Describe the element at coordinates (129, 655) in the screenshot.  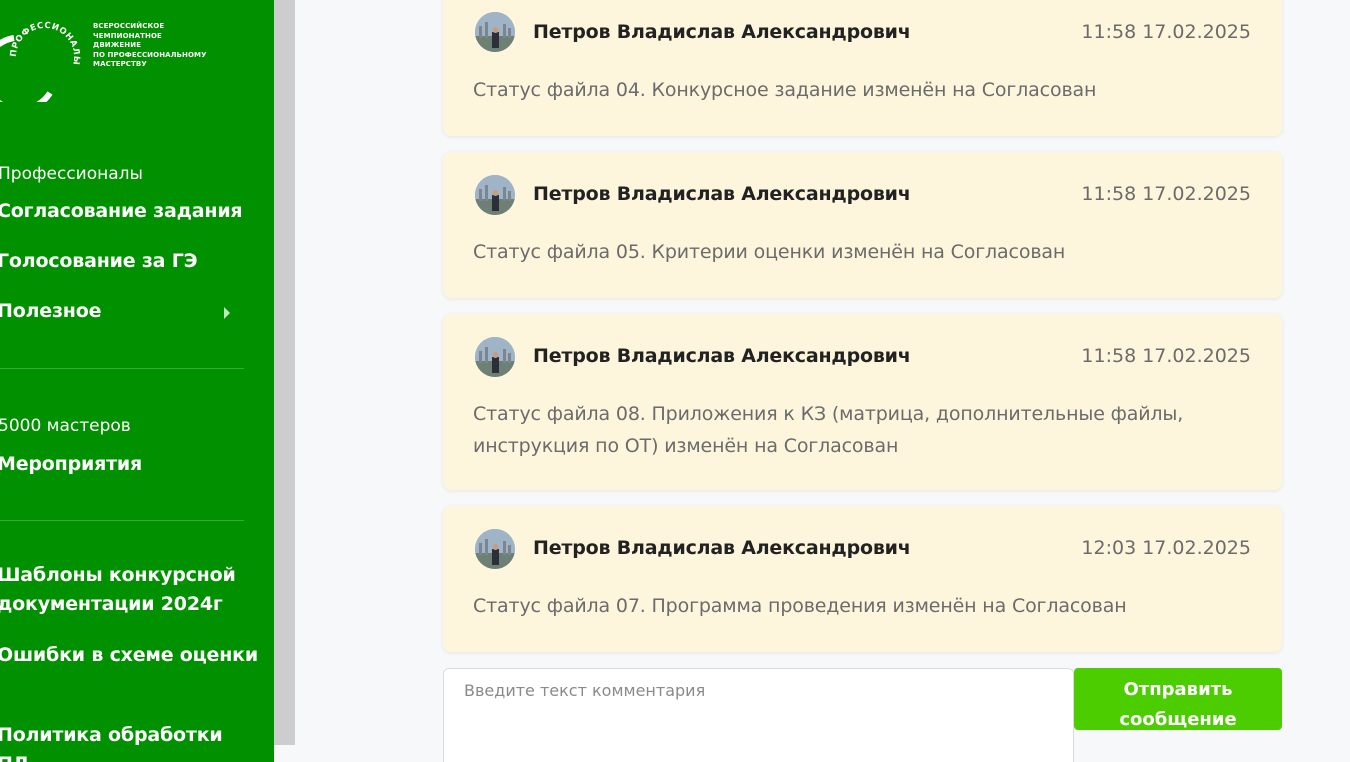
I see `sidebar-item-errors: Ошибки в схеме оценки` at that location.